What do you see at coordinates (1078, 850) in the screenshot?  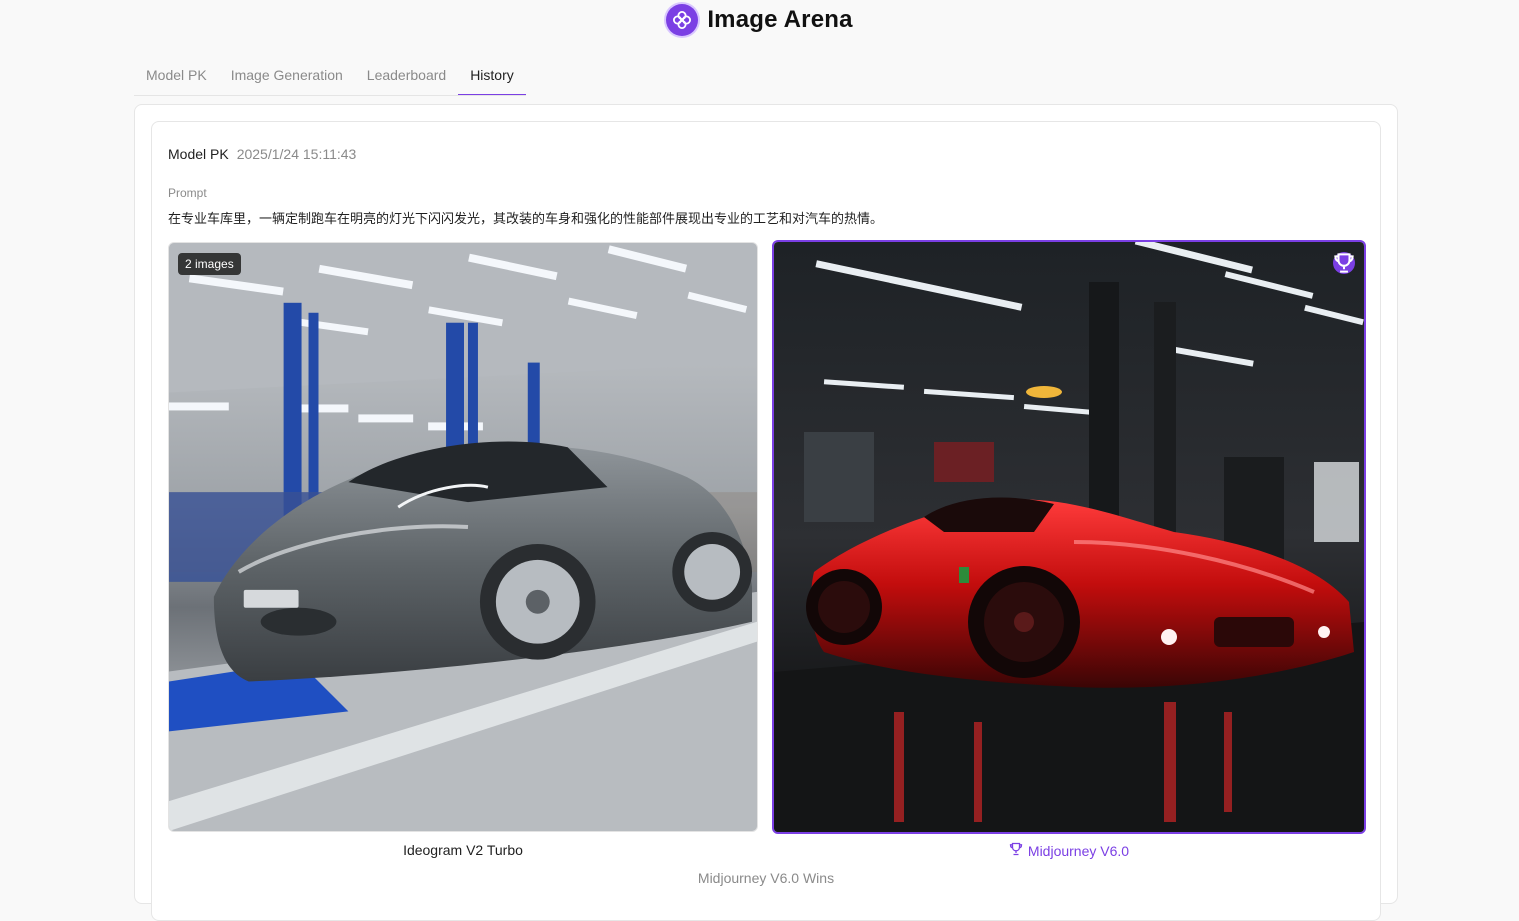 I see `right-model-name: Midjourney V6.0` at bounding box center [1078, 850].